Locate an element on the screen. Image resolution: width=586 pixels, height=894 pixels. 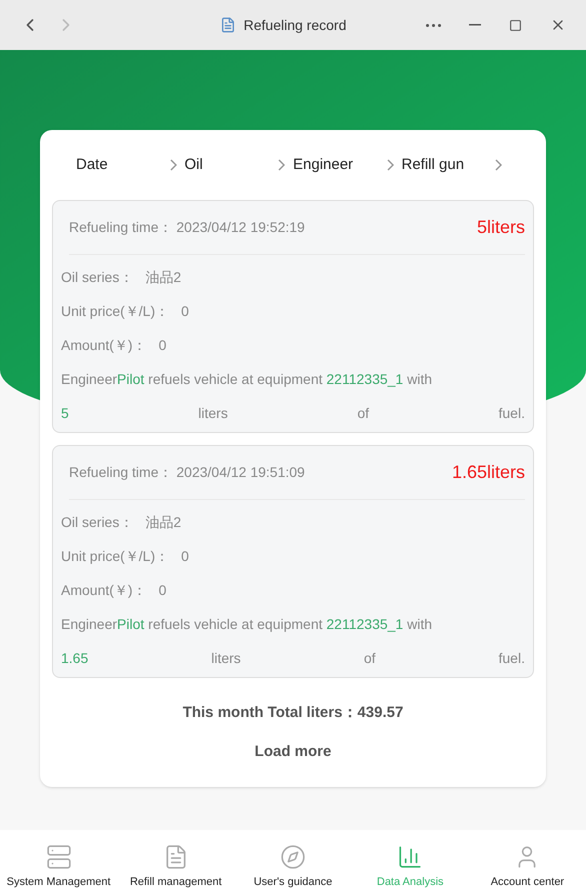
maximize-button is located at coordinates (515, 25).